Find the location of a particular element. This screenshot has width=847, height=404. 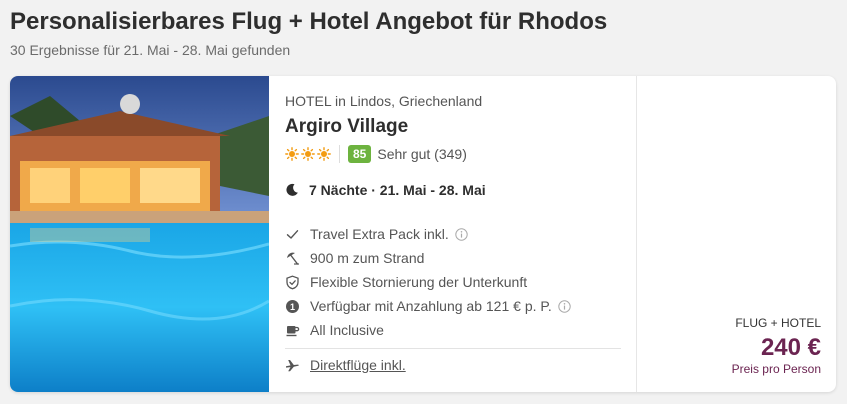

shield-check-icon is located at coordinates (292, 282).